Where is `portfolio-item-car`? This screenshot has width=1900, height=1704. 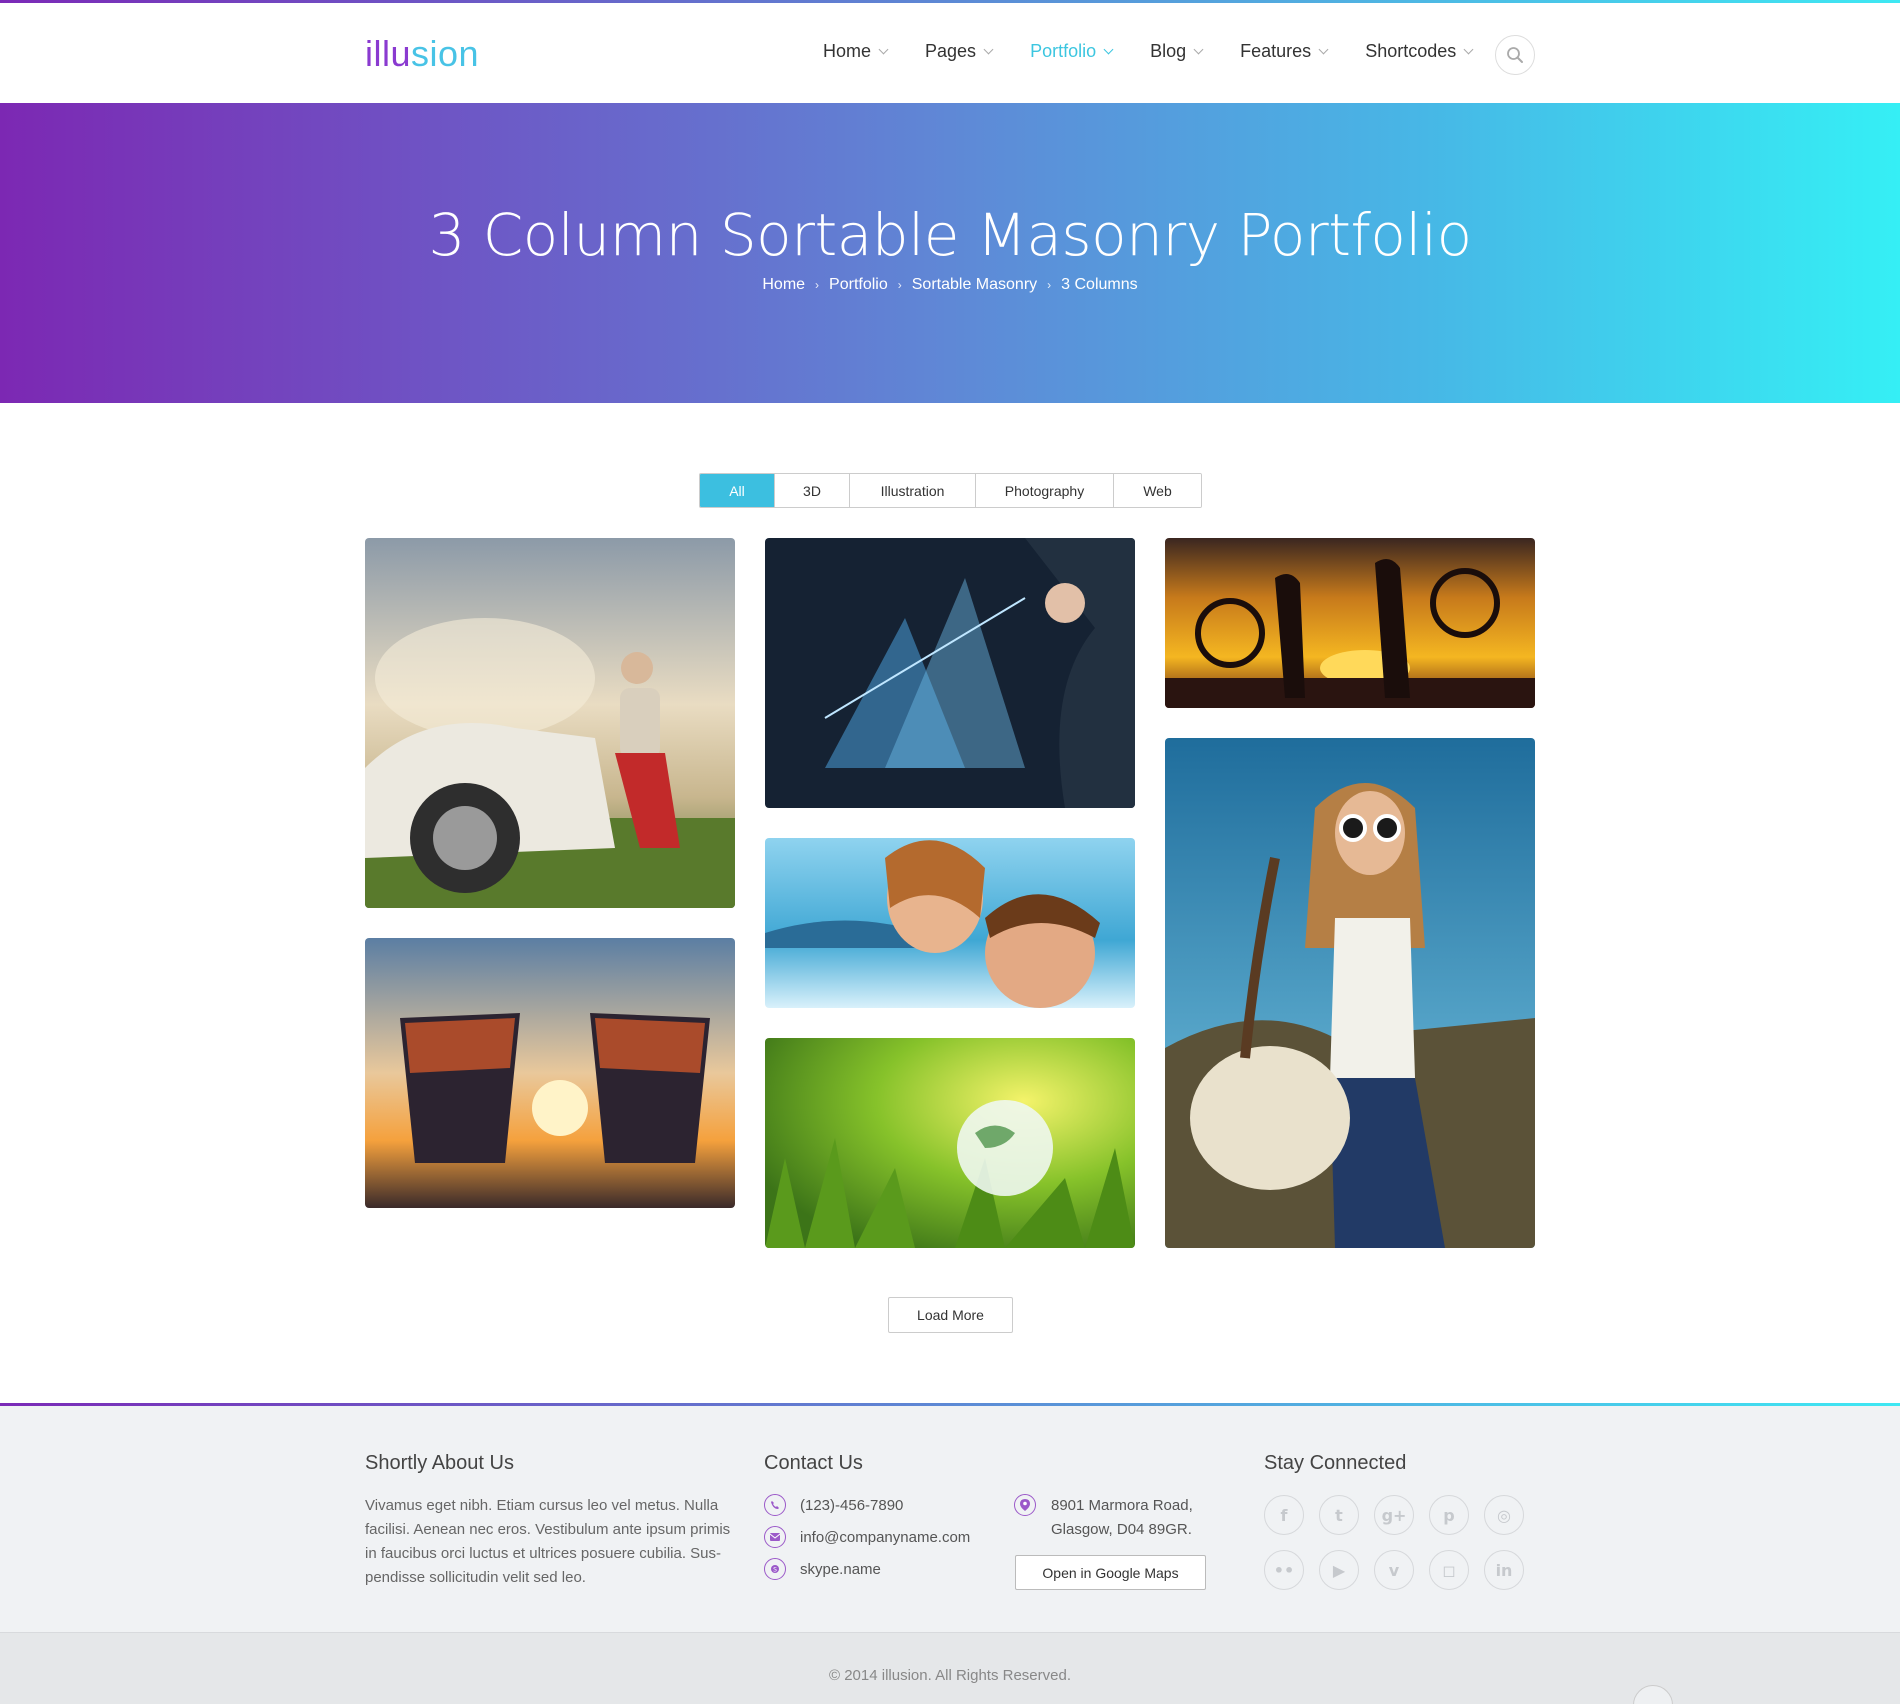
portfolio-item-car is located at coordinates (550, 723).